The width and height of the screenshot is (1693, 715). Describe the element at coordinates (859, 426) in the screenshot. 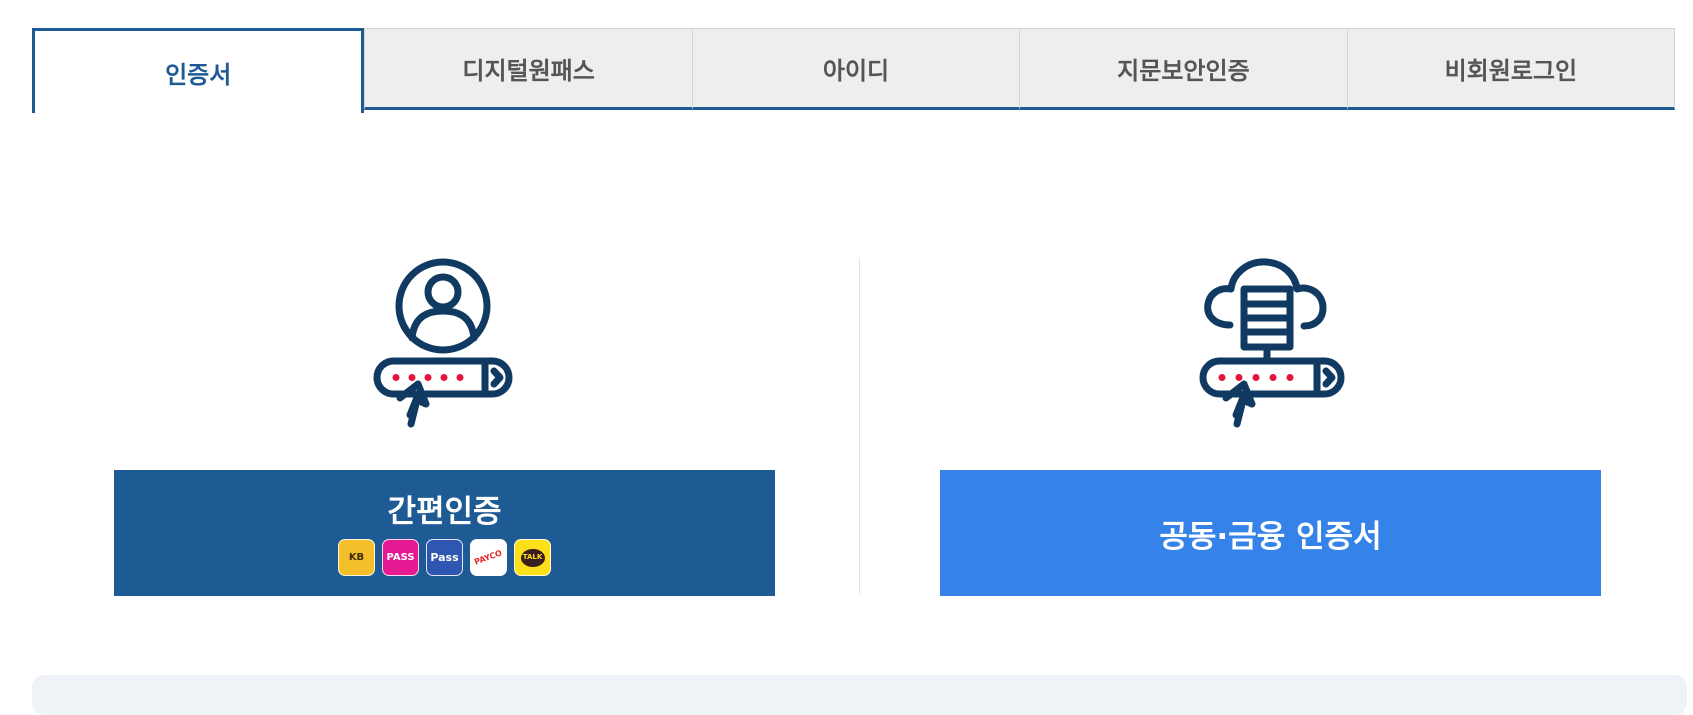

I see `column-divider` at that location.